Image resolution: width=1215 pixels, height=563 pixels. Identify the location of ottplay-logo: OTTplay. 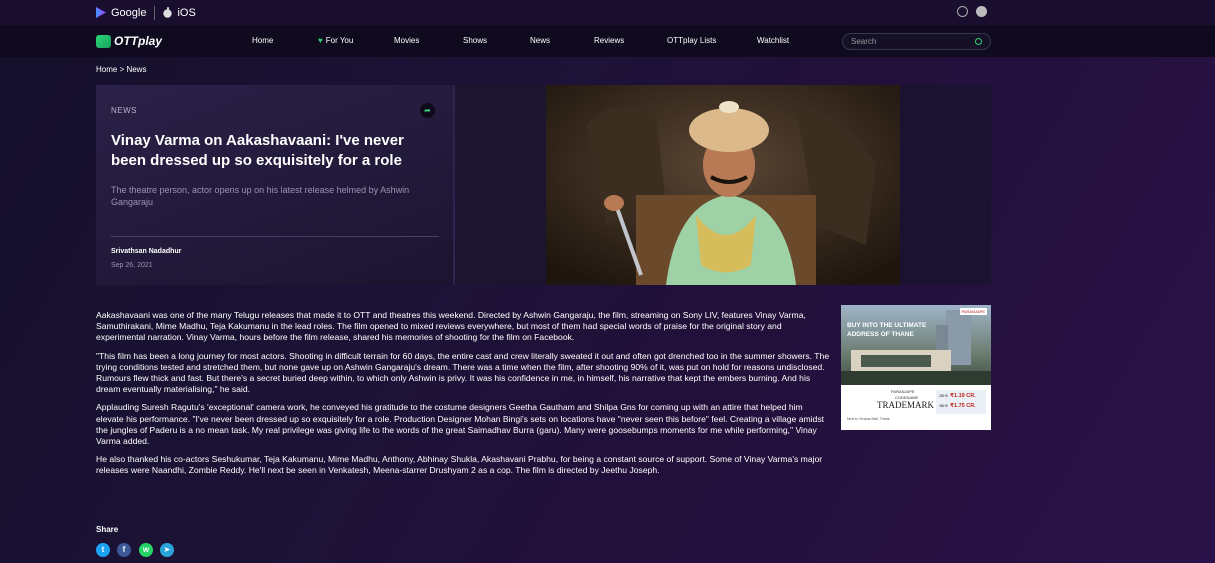
(129, 41).